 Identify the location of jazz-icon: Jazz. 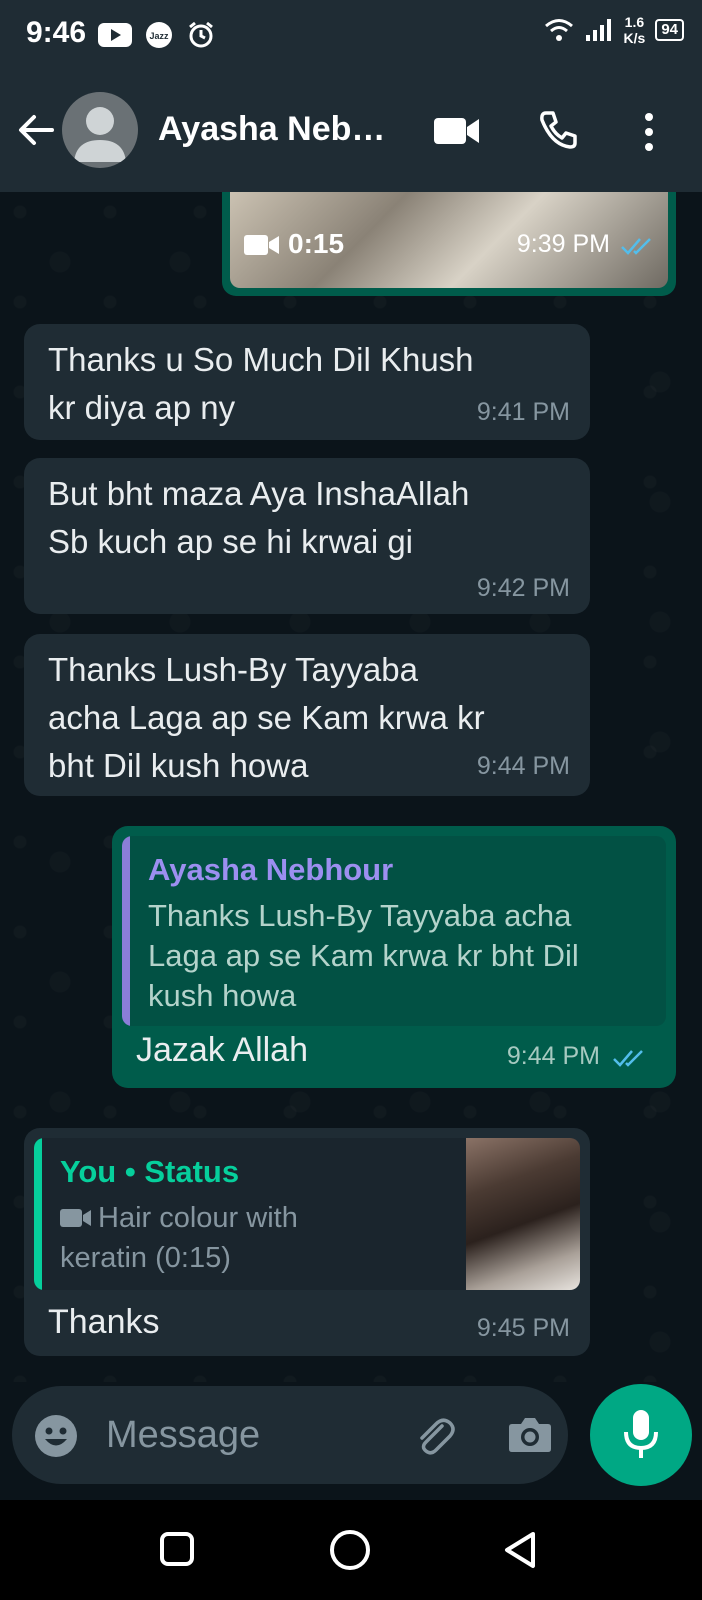
(159, 35).